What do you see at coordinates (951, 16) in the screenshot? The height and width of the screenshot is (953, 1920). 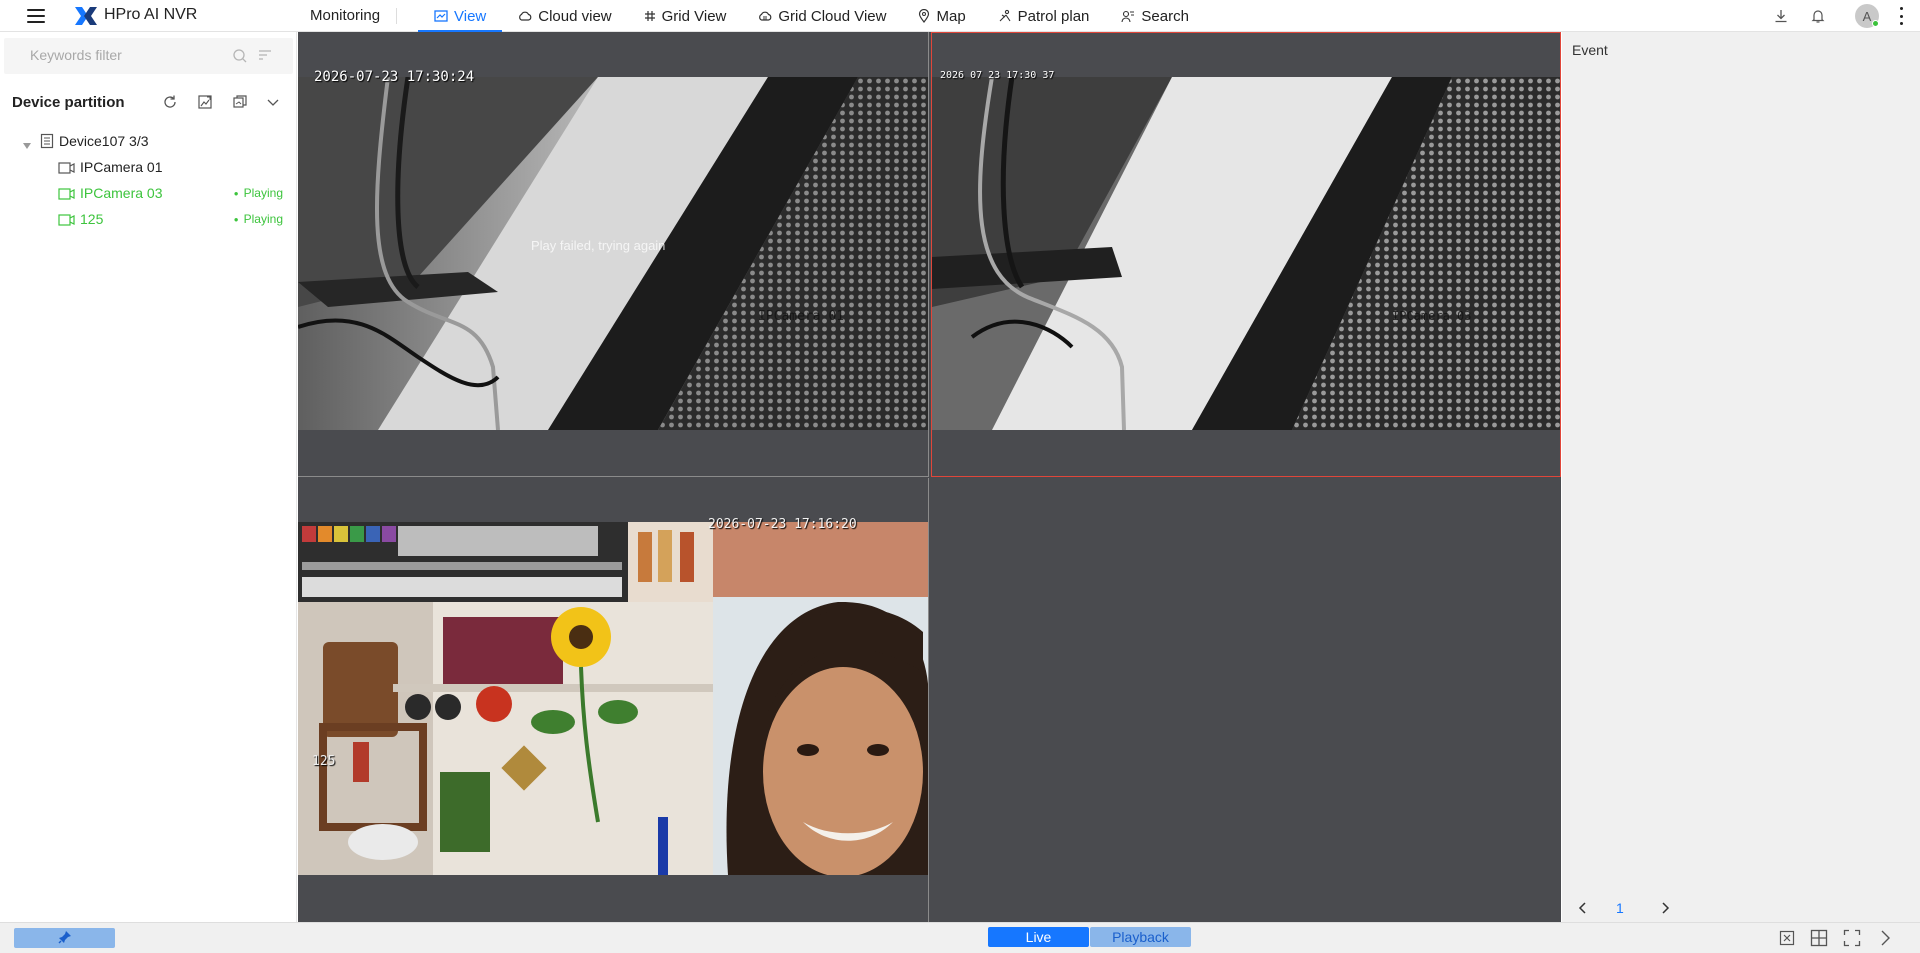 I see `tab-label: Map` at bounding box center [951, 16].